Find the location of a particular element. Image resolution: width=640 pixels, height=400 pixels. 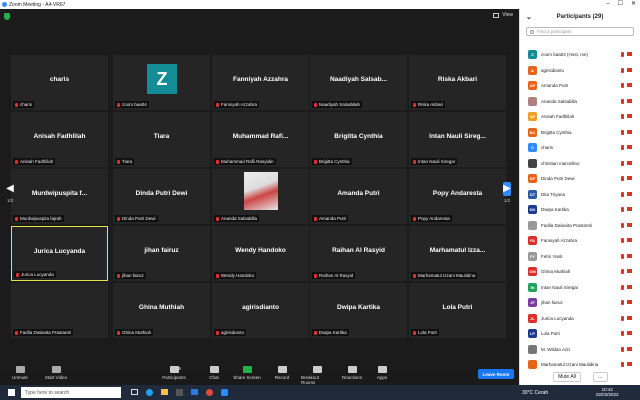

apps-button: Apps is located at coordinates (382, 373).